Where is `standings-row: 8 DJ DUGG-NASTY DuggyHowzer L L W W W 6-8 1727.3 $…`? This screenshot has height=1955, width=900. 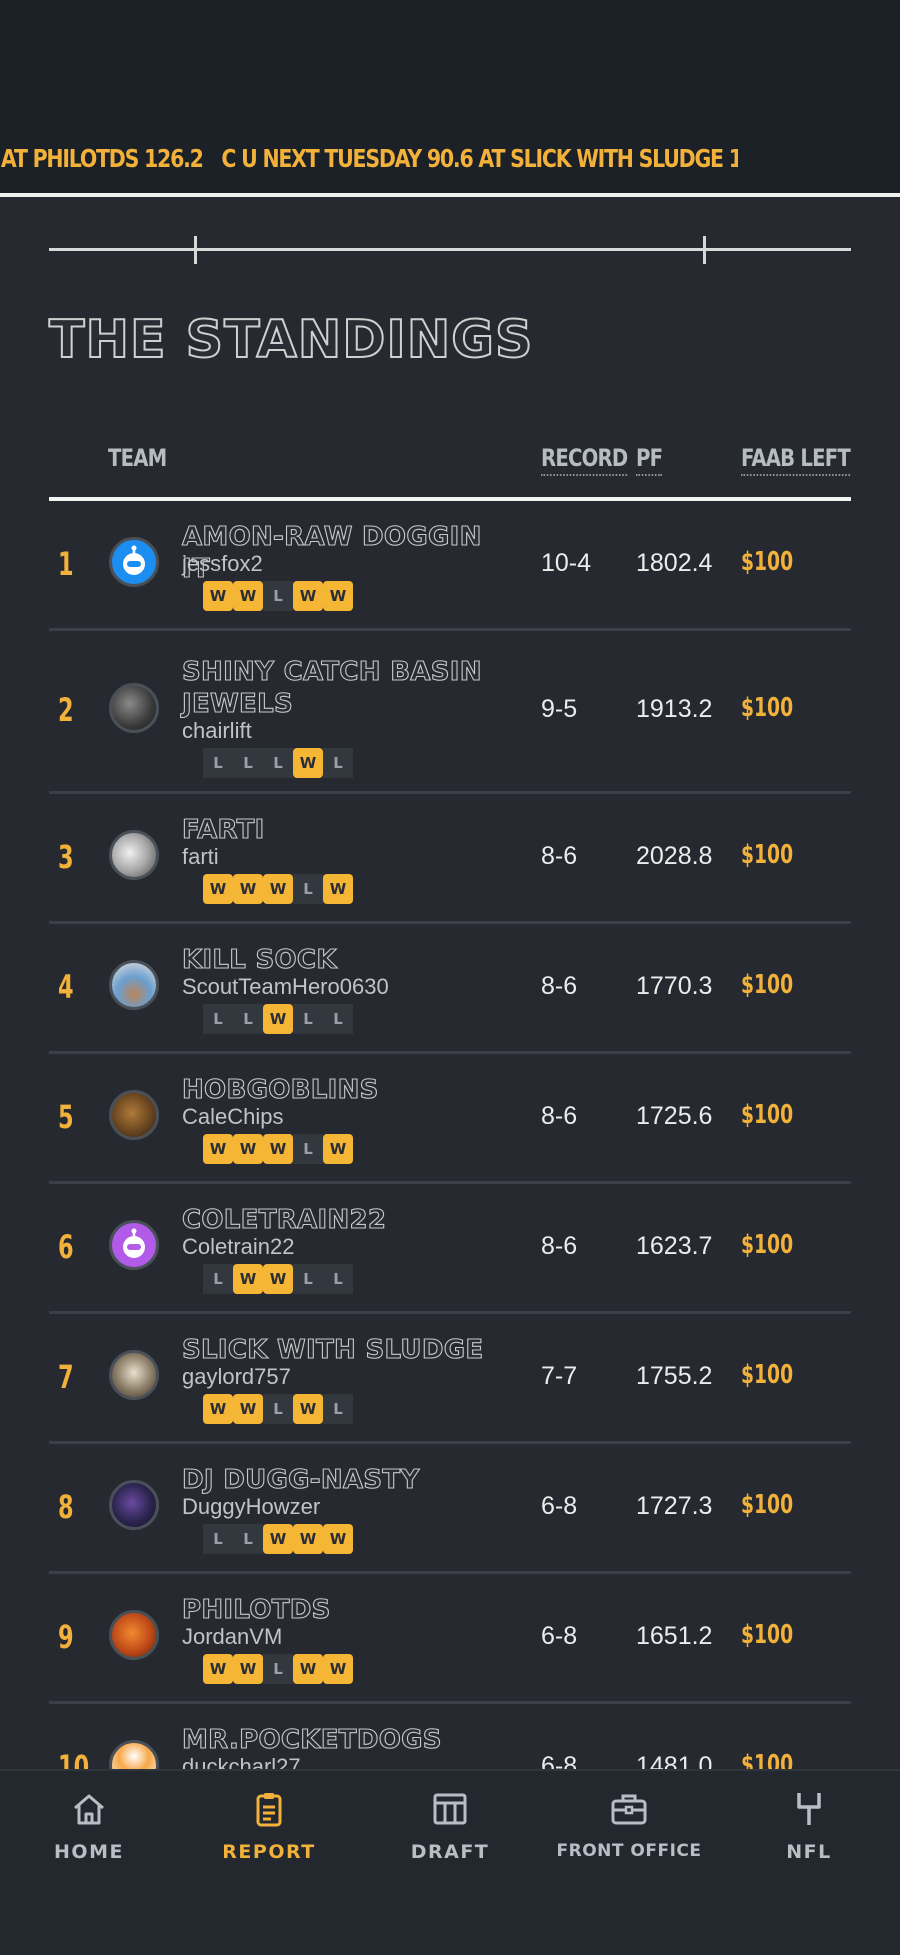
standings-row: 8 DJ DUGG-NASTY DuggyHowzer L L W W W 6-8 1727.3 $… is located at coordinates (450, 1509).